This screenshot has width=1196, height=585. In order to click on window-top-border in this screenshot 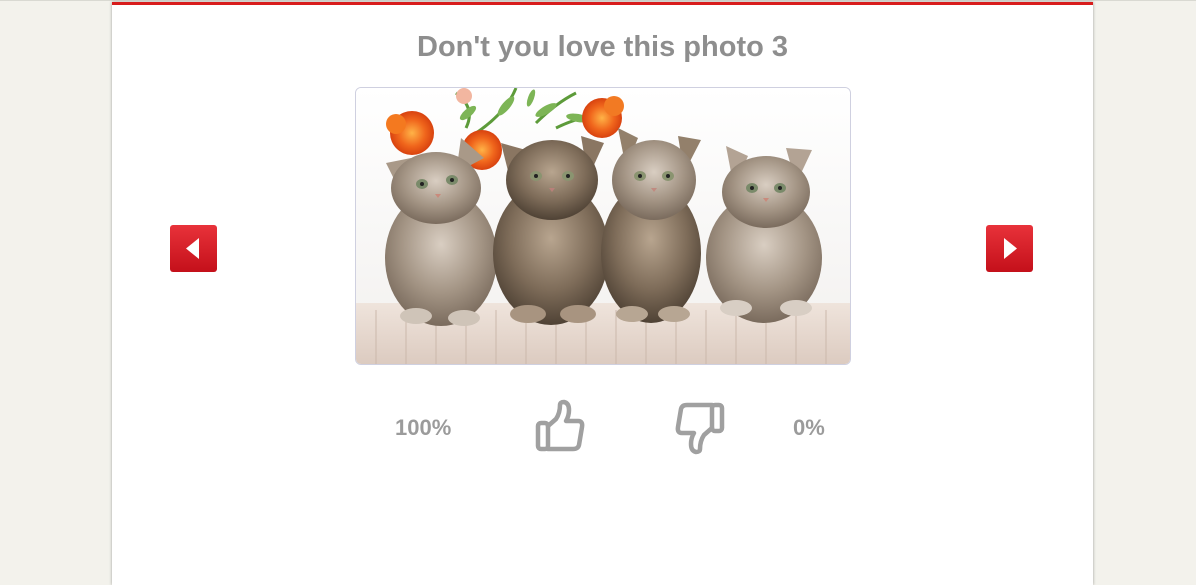, I will do `click(598, 0)`.